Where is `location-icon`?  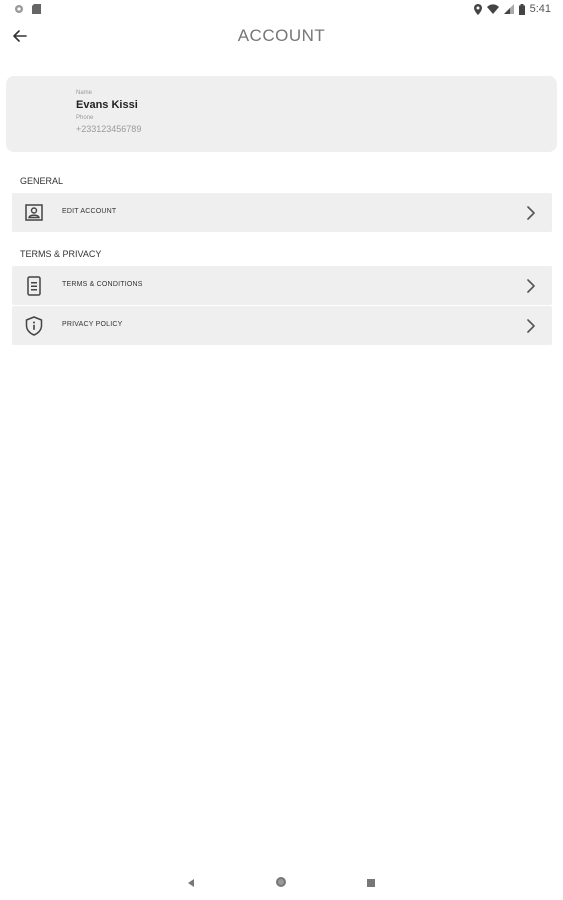
location-icon is located at coordinates (477, 9).